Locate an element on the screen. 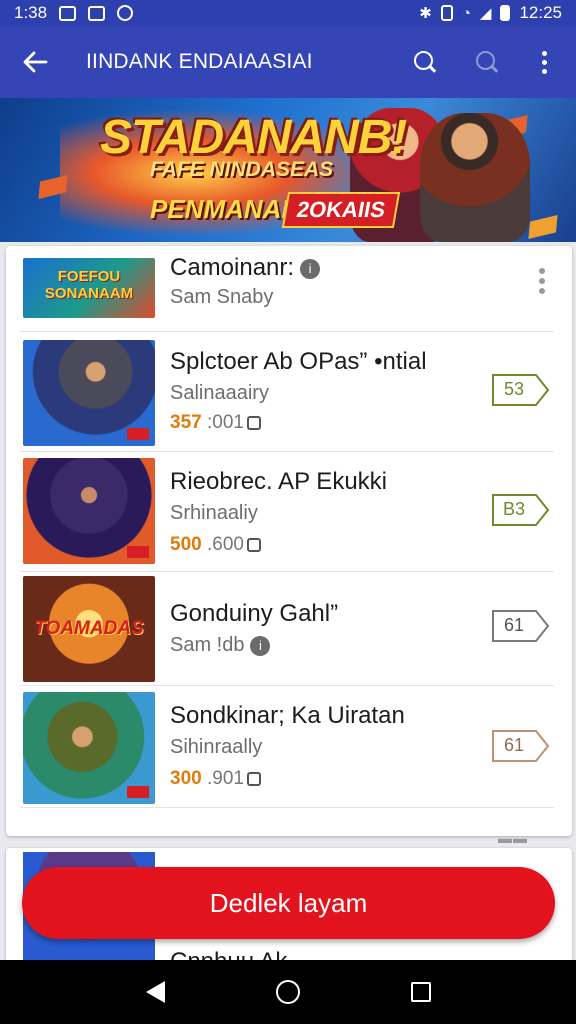  item-subtitle: Sihinraally is located at coordinates (216, 747).